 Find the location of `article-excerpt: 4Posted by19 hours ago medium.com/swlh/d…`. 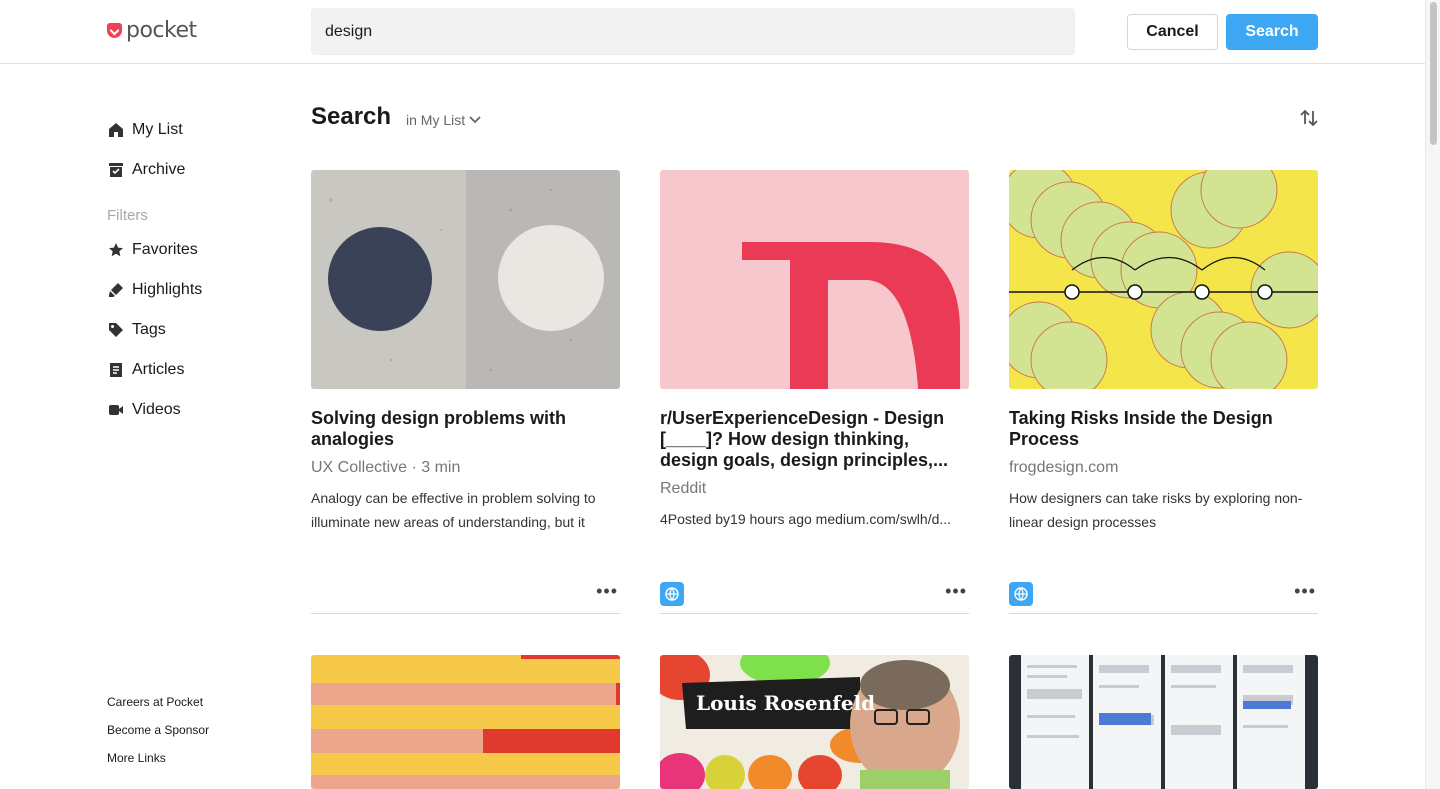

article-excerpt: 4Posted by19 hours ago medium.com/swlh/d… is located at coordinates (806, 519).